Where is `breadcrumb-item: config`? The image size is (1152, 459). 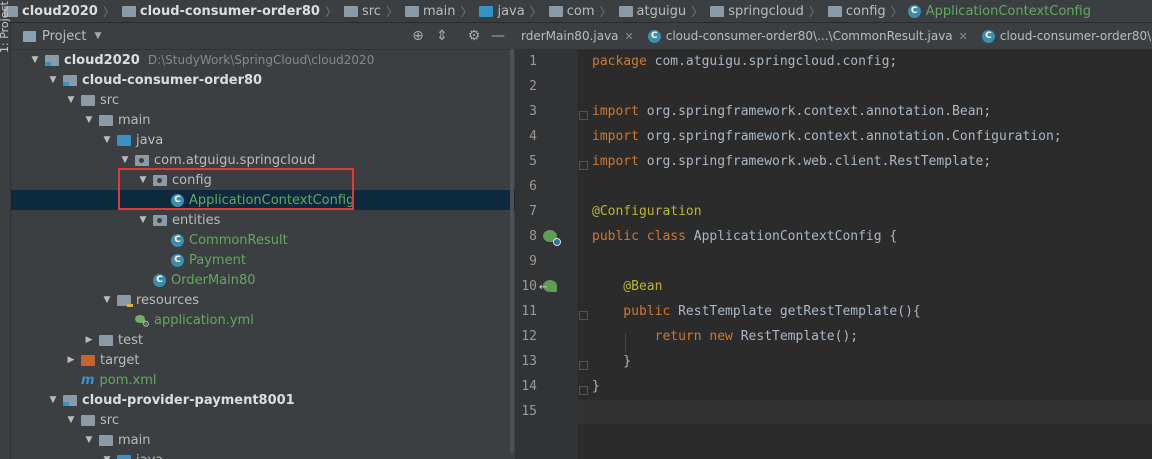
breadcrumb-item: config is located at coordinates (856, 11).